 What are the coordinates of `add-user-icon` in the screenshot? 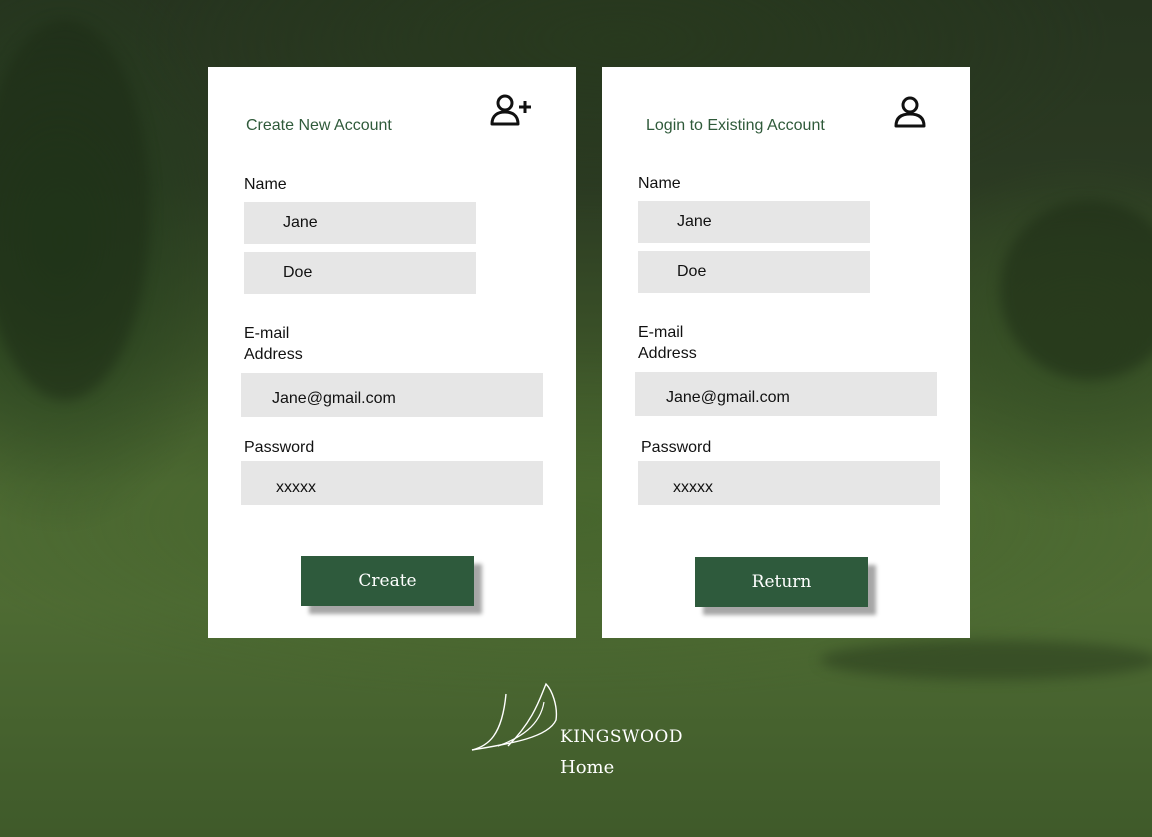 It's located at (510, 110).